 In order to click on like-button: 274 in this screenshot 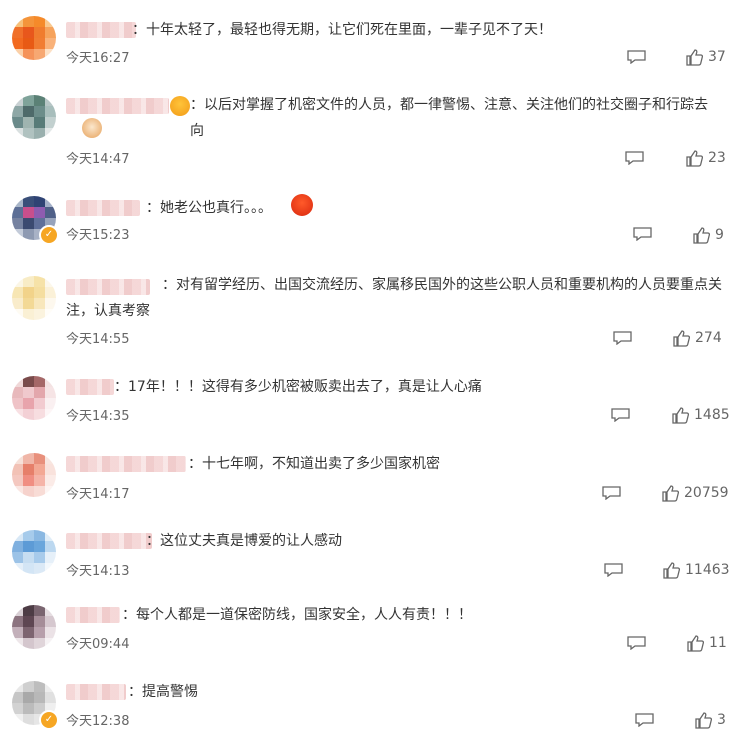, I will do `click(697, 338)`.